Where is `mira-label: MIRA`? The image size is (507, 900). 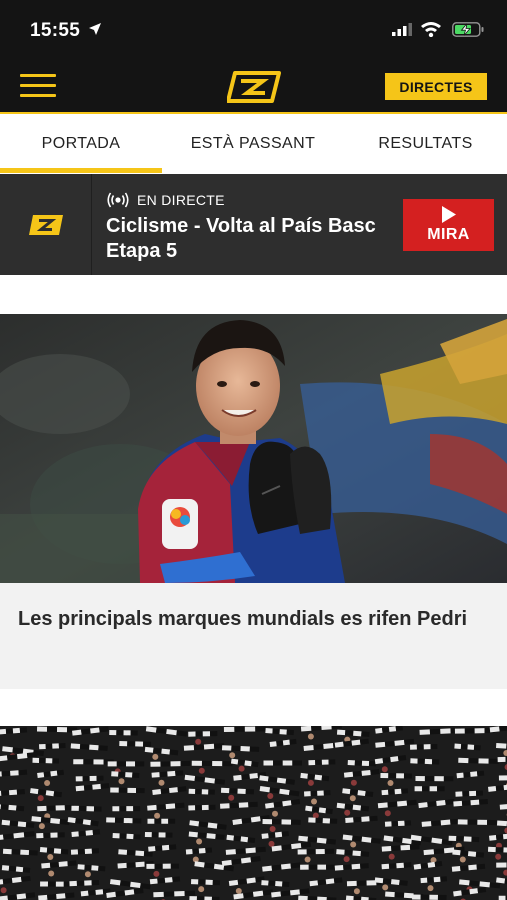
mira-label: MIRA is located at coordinates (448, 234).